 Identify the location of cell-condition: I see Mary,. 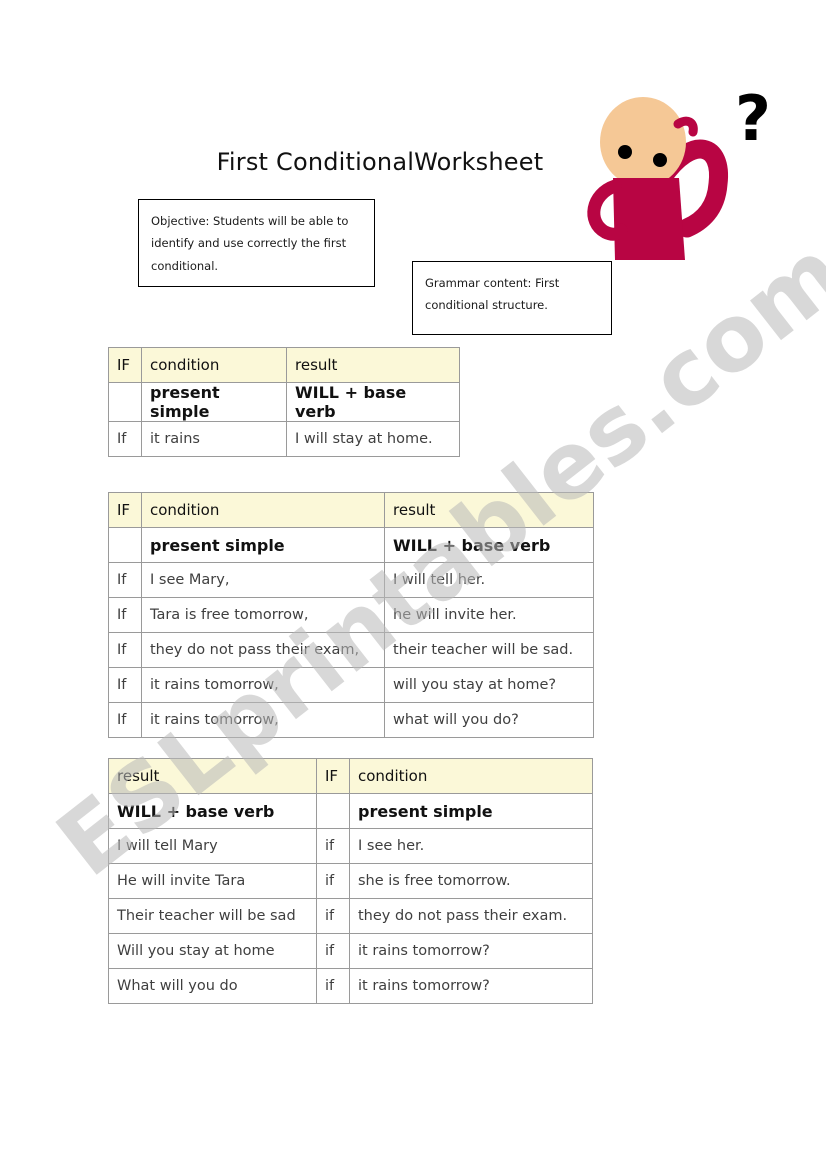
(263, 580).